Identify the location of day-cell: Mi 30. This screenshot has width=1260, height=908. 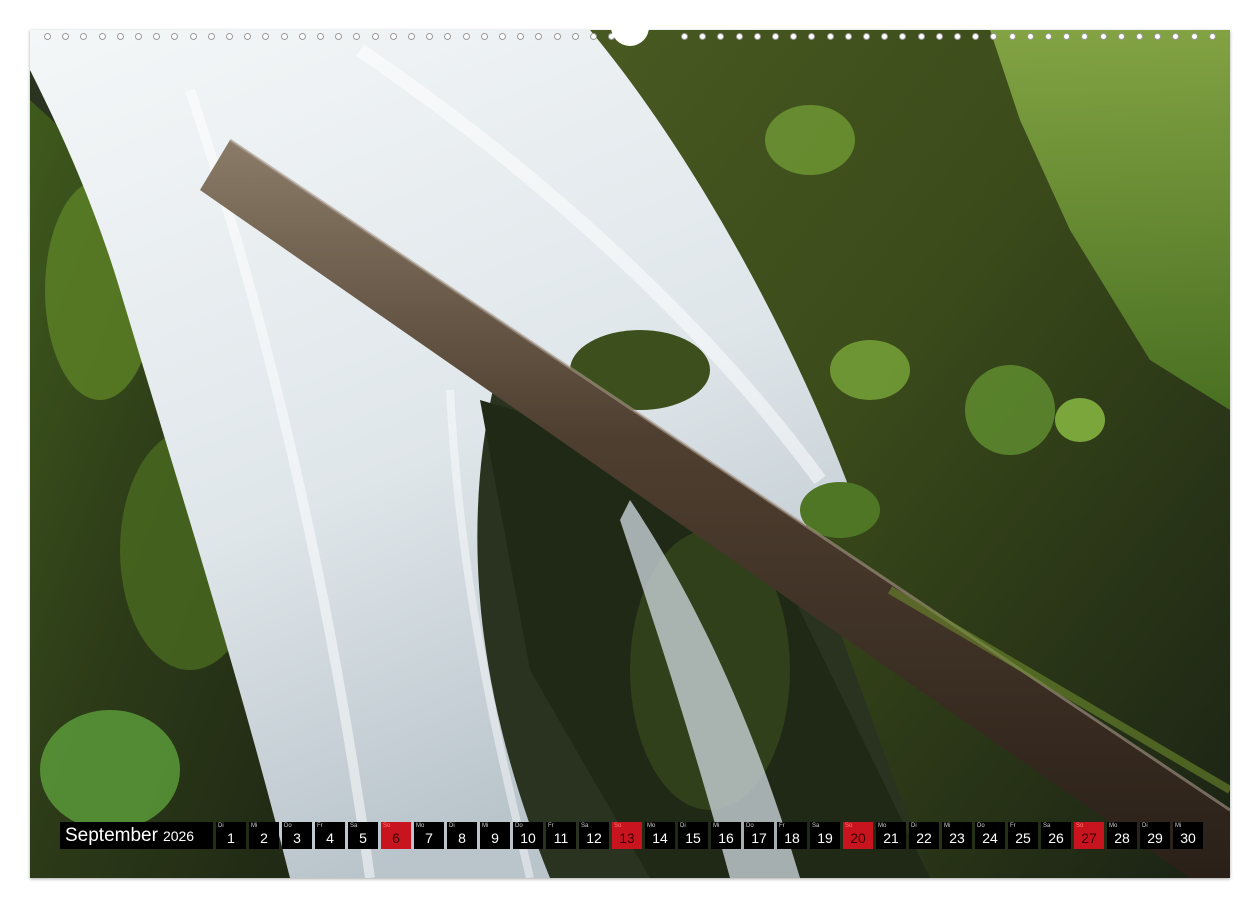
(1188, 835).